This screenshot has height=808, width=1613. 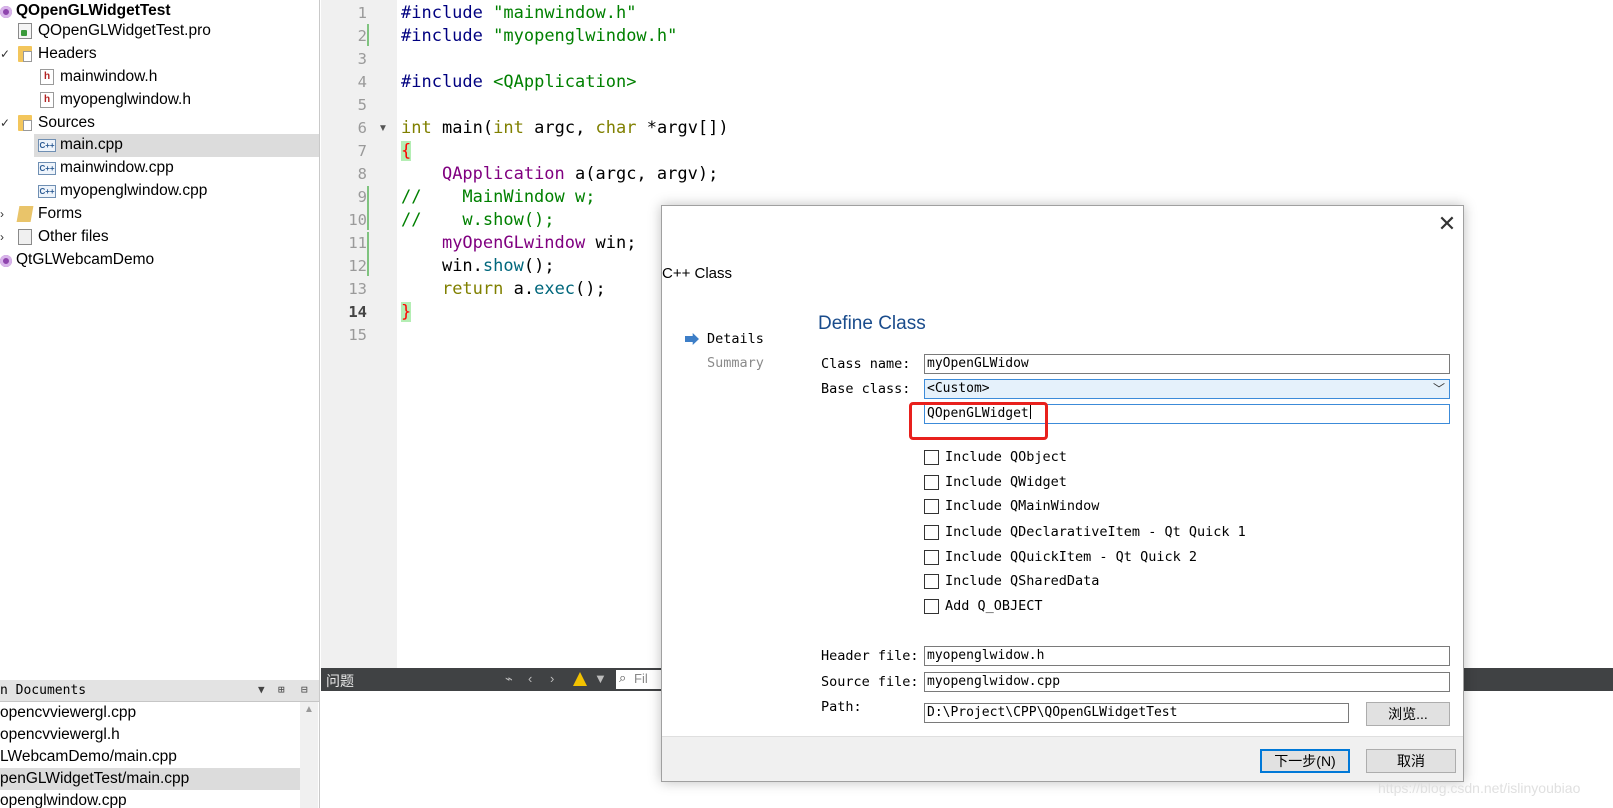 I want to click on dialog-title: C++ Class, so click(x=697, y=273).